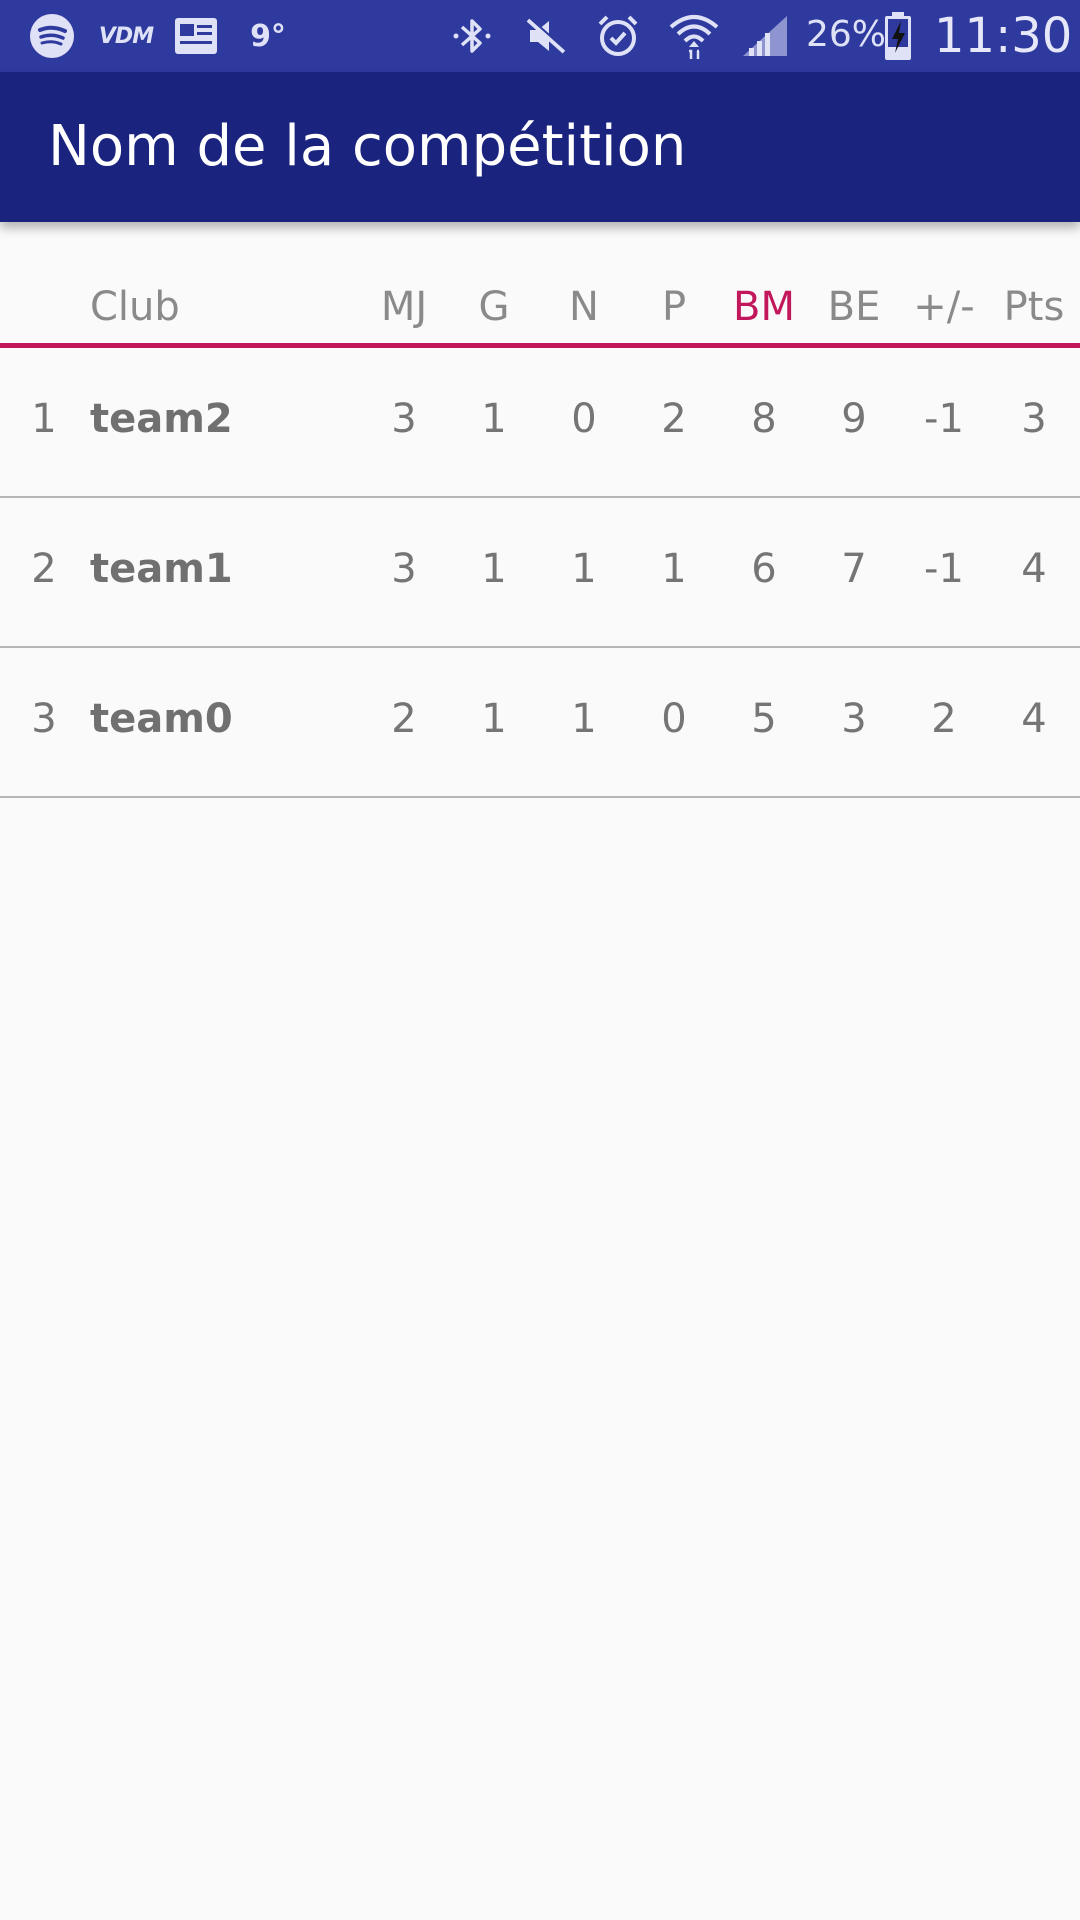  What do you see at coordinates (854, 419) in the screenshot?
I see `goals-against: 9` at bounding box center [854, 419].